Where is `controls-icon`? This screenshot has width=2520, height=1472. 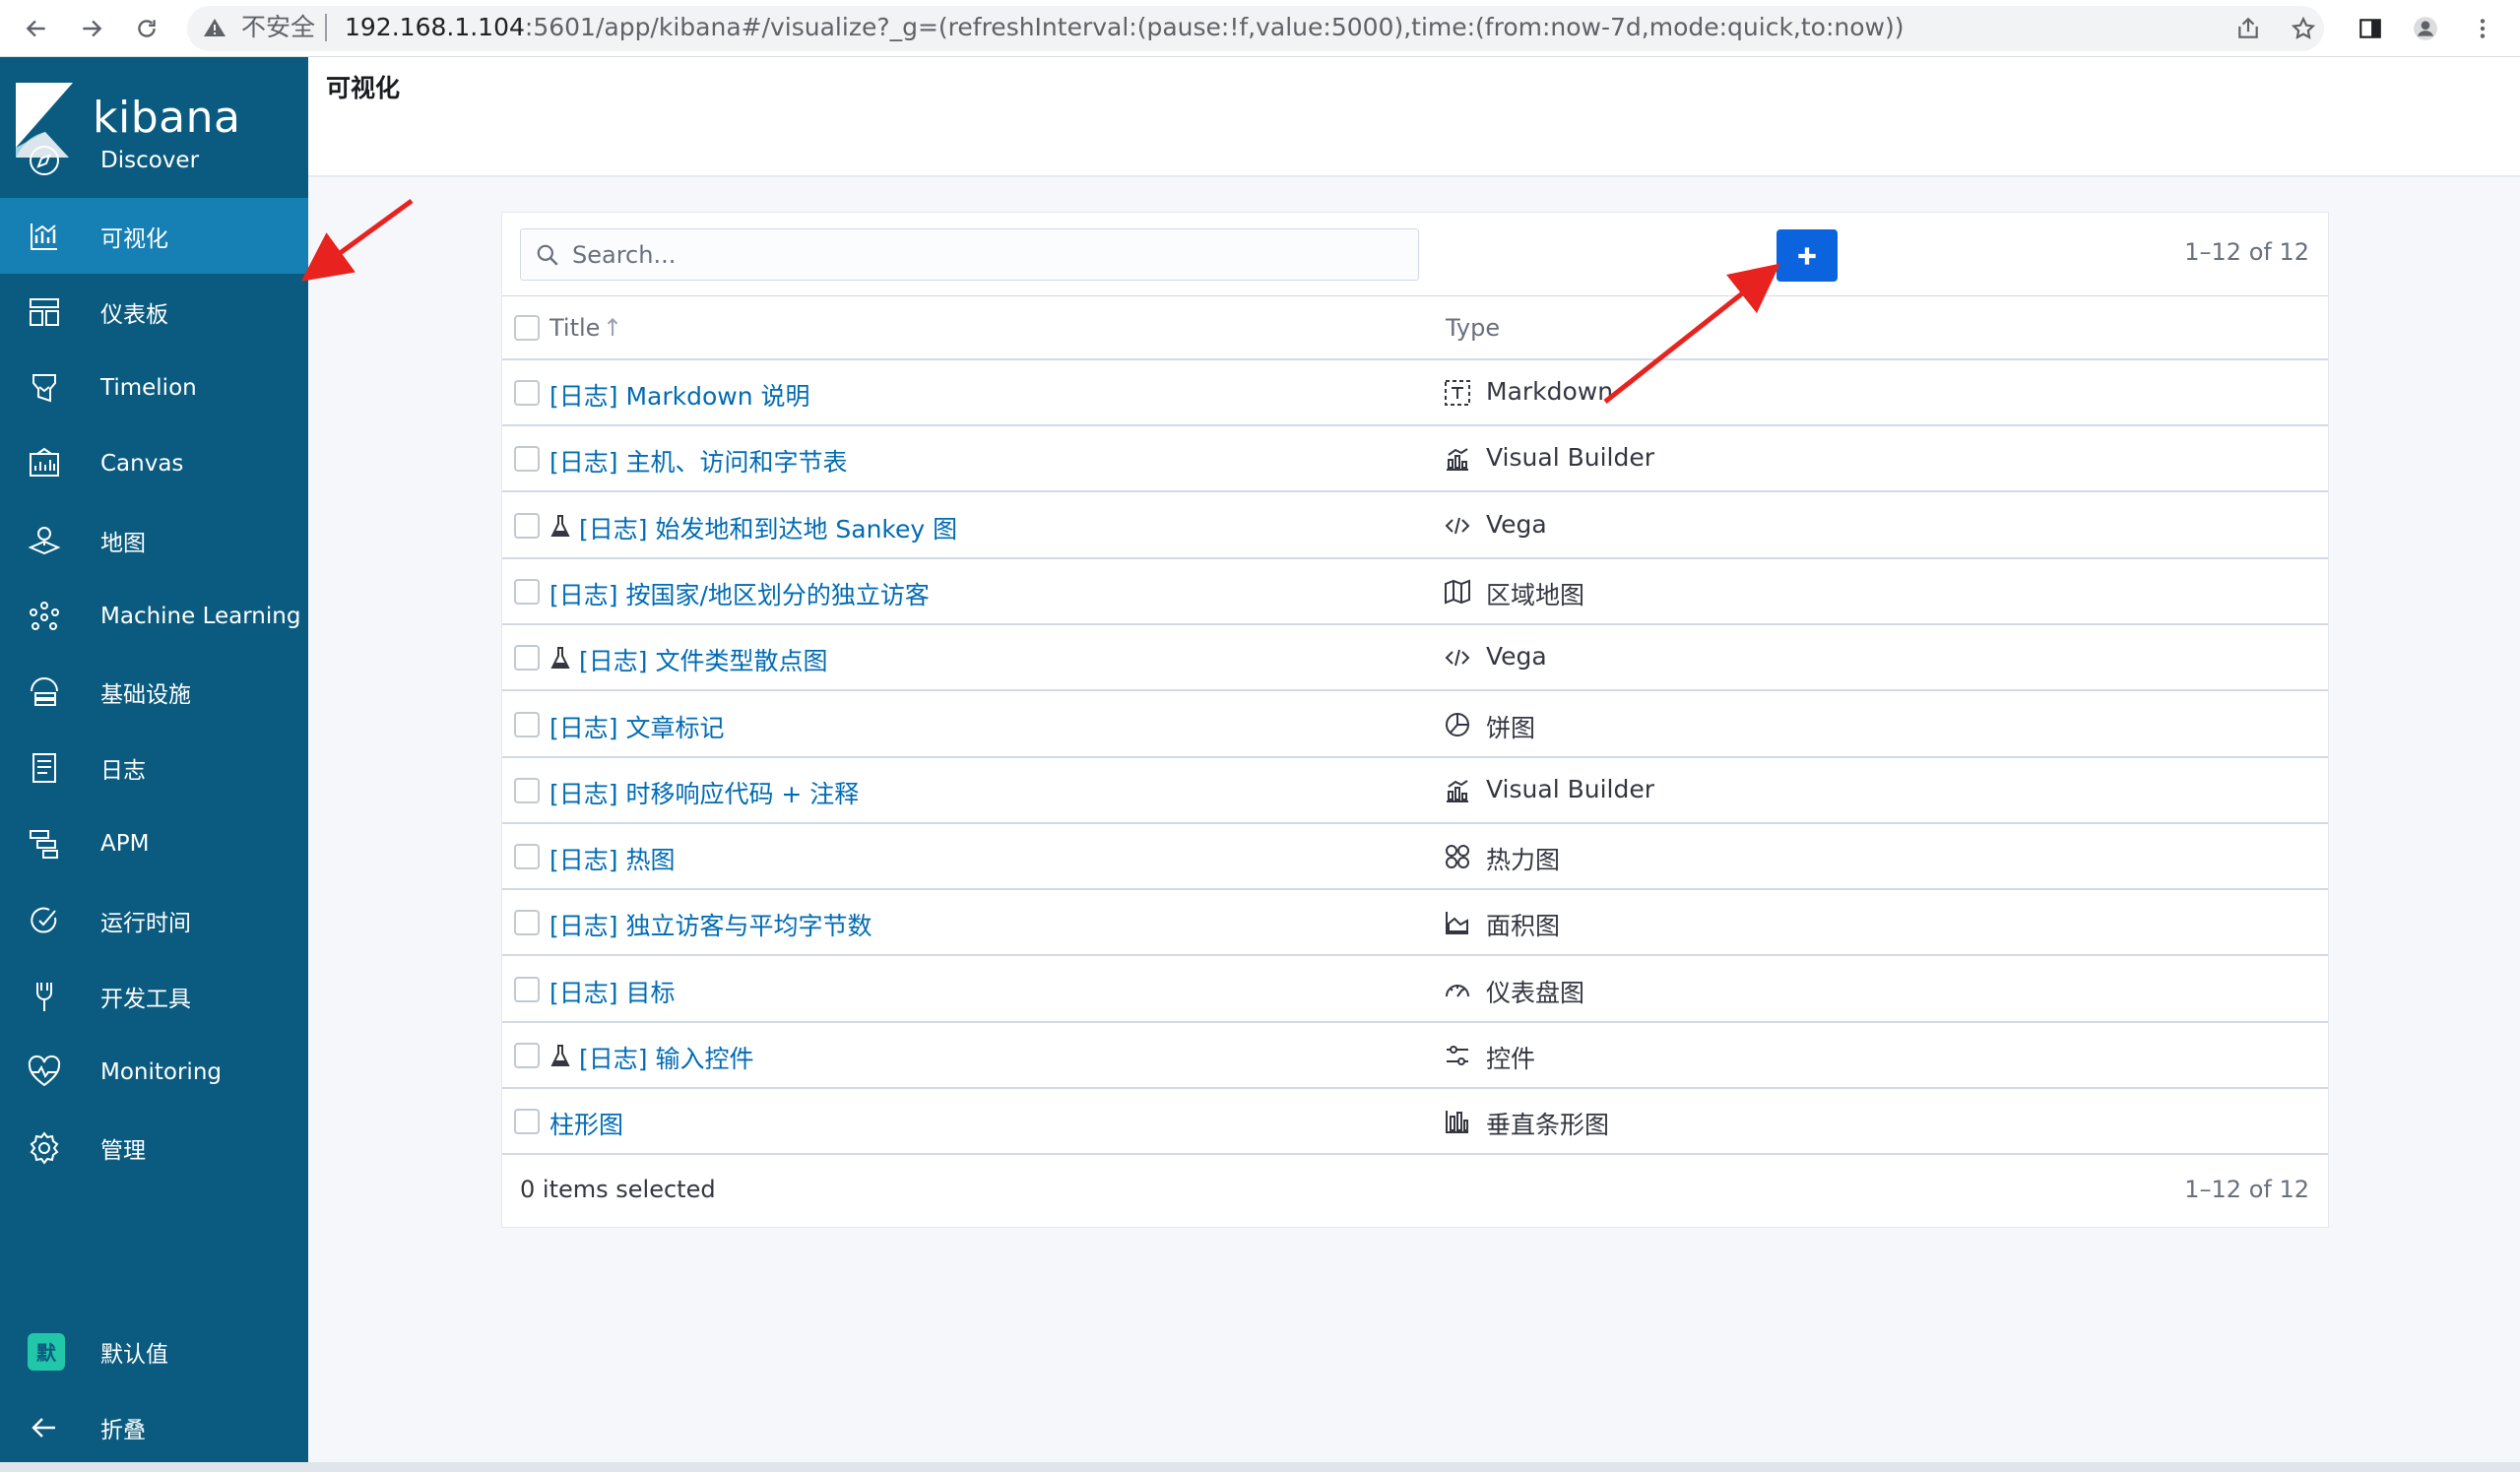 controls-icon is located at coordinates (1457, 1055).